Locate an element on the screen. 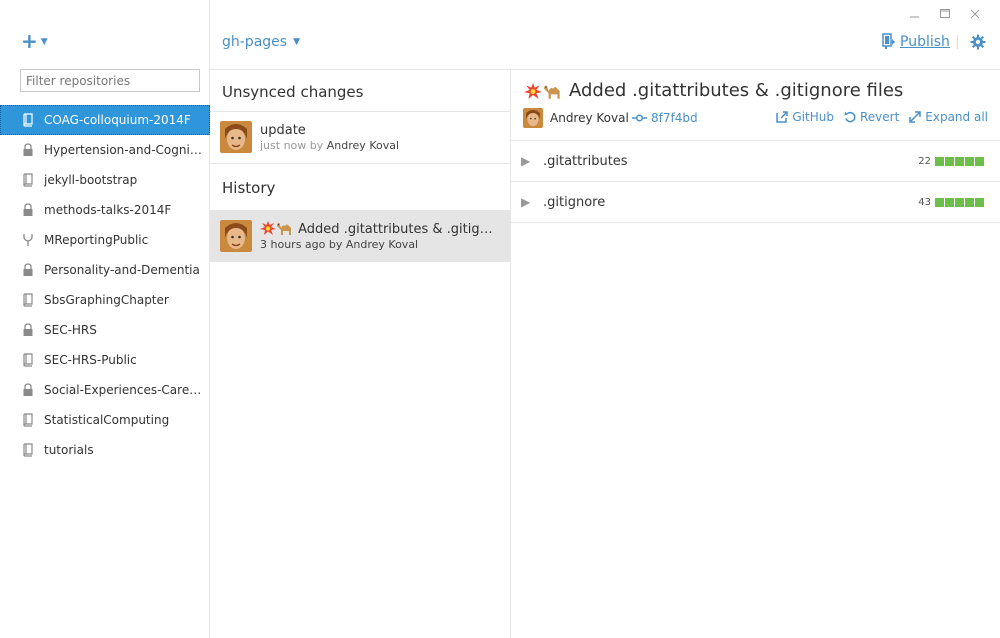 Image resolution: width=1000 pixels, height=638 pixels. plus-icon: + is located at coordinates (29, 41).